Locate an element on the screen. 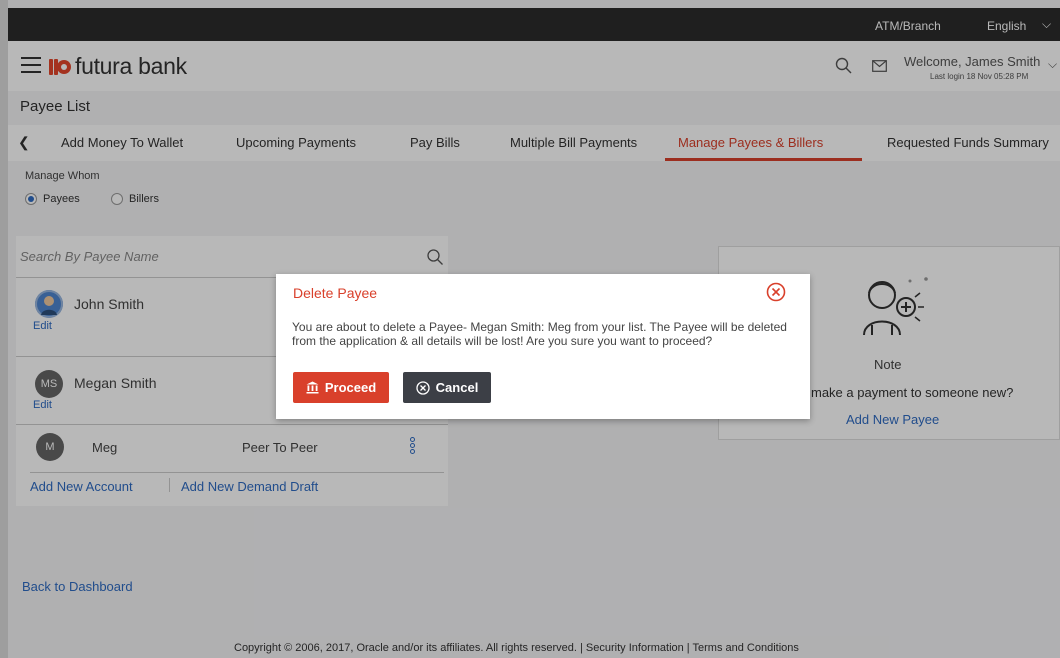 Image resolution: width=1060 pixels, height=658 pixels. bank-icon is located at coordinates (312, 387).